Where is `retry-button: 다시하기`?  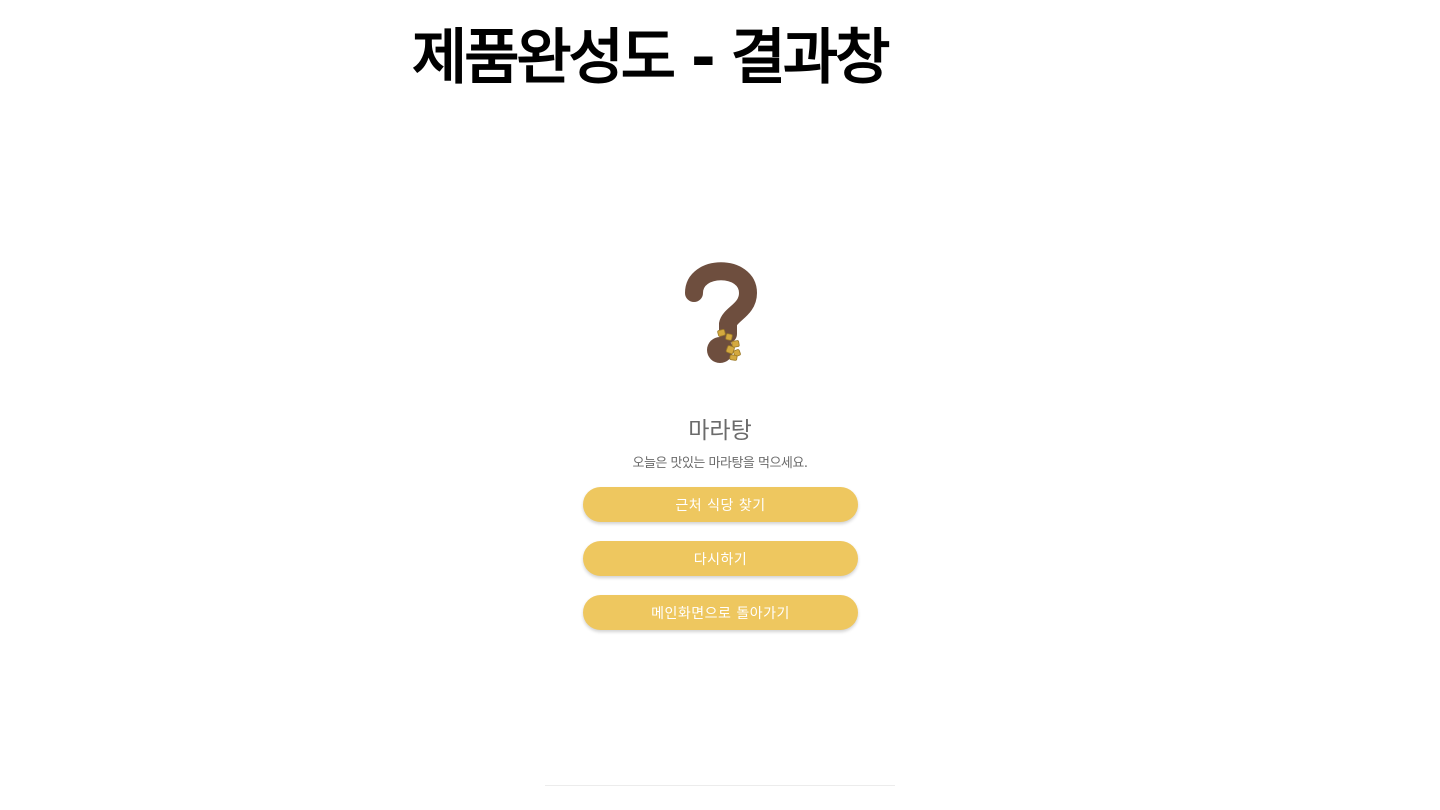
retry-button: 다시하기 is located at coordinates (720, 558).